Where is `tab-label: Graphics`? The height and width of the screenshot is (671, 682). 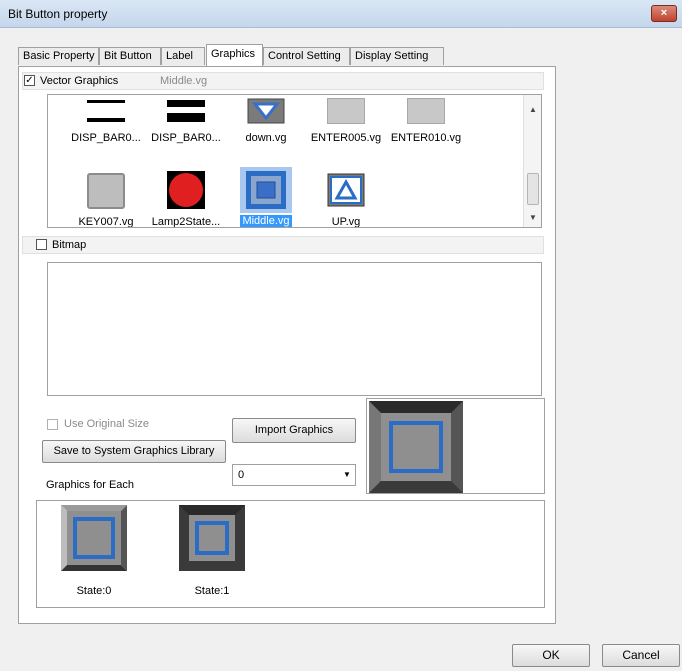
tab-label: Graphics is located at coordinates (233, 54).